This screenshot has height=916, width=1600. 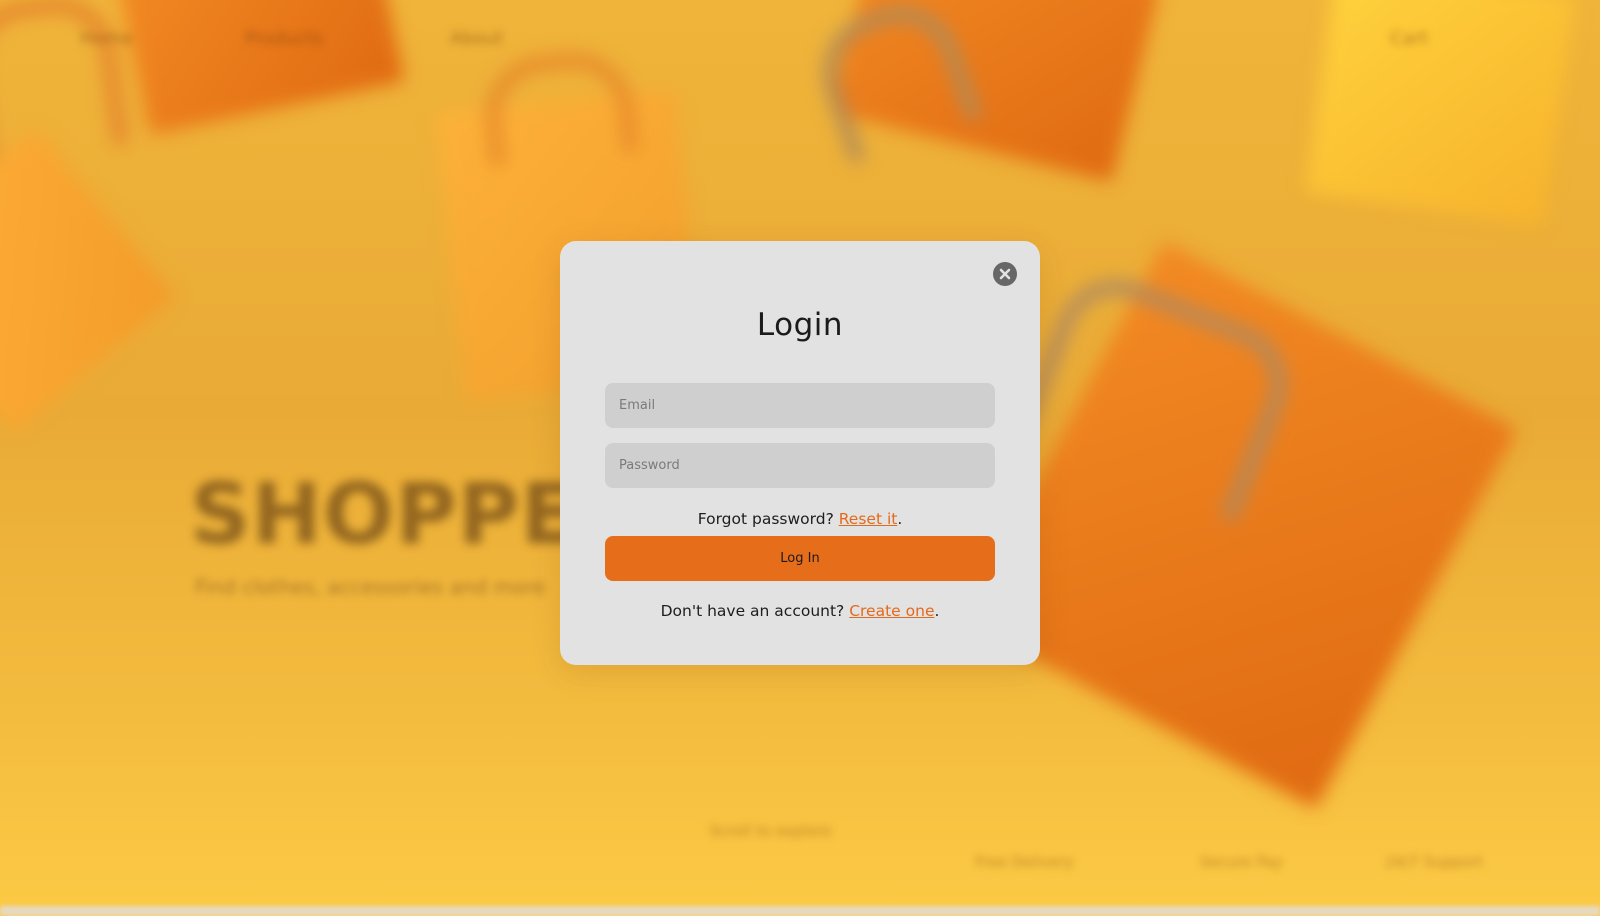 I want to click on background-nav: Home Products About Cart, so click(x=800, y=37).